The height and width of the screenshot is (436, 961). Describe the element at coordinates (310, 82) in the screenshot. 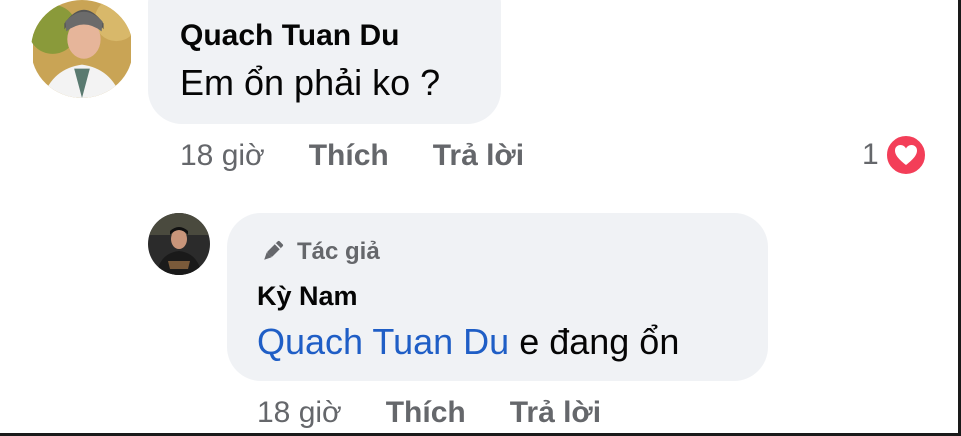

I see `comment-text: Em ổn phải ko ?` at that location.